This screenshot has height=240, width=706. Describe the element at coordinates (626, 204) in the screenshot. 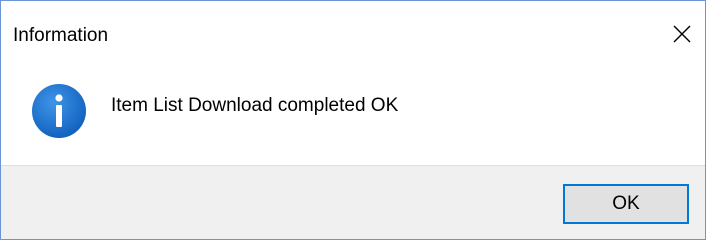

I see `ok-button: OK` at that location.